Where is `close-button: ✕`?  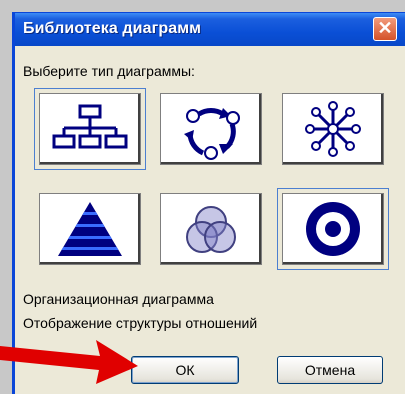
close-button: ✕ is located at coordinates (385, 29).